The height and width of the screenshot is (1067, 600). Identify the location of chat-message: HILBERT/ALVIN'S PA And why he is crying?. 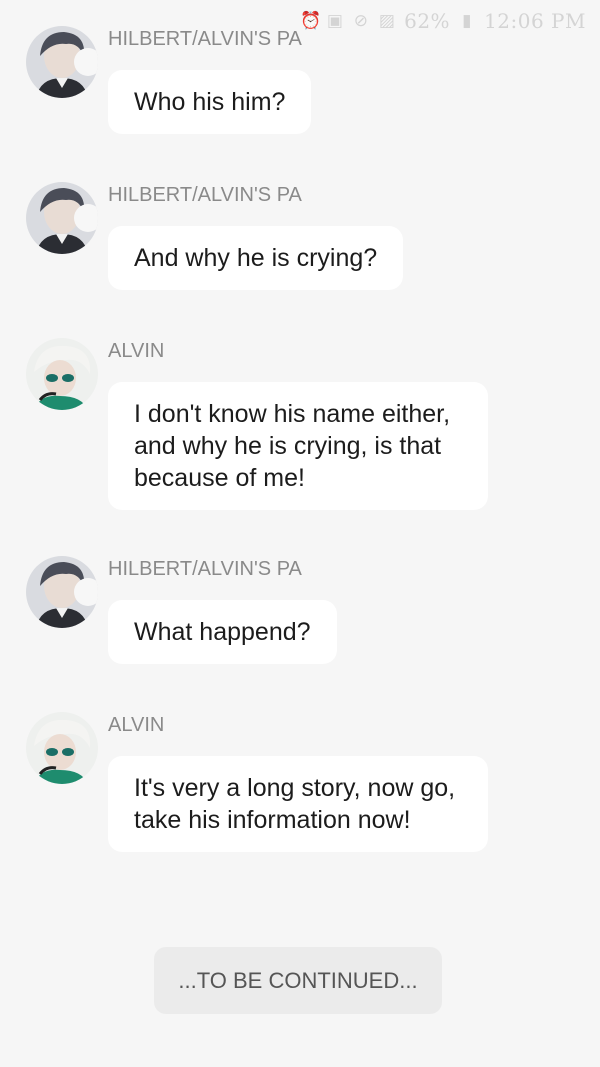
(266, 242).